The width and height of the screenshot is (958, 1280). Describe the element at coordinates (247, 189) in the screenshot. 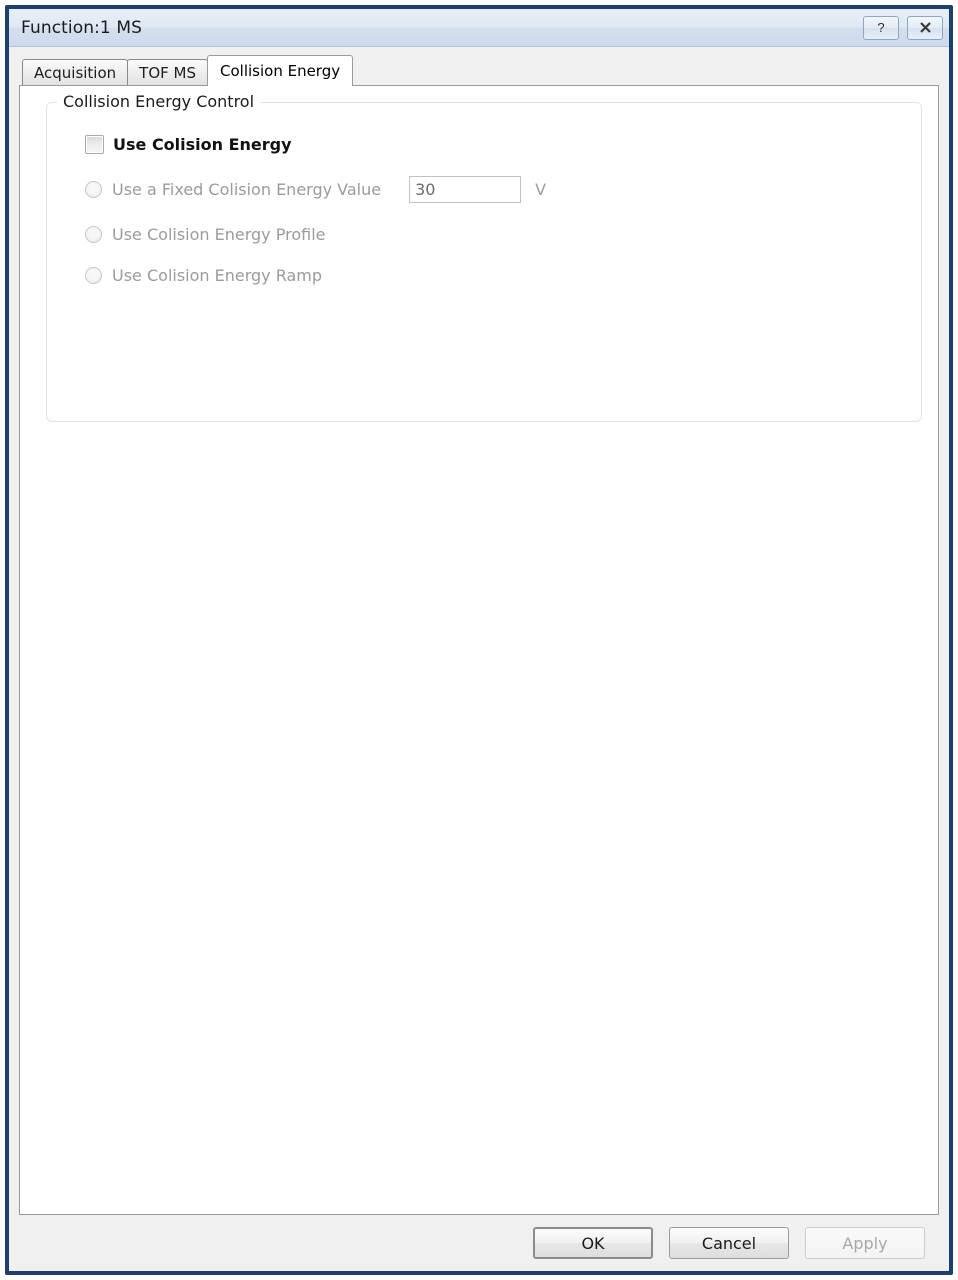

I see `fixed-collision-energy-label: Use a Fixed Colision Energy Value` at that location.